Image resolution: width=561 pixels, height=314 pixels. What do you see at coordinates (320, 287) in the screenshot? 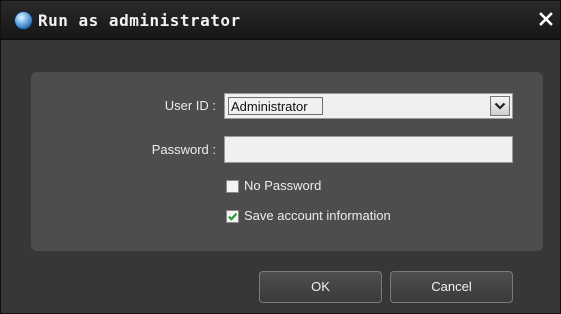
I see `ok-button: OK` at bounding box center [320, 287].